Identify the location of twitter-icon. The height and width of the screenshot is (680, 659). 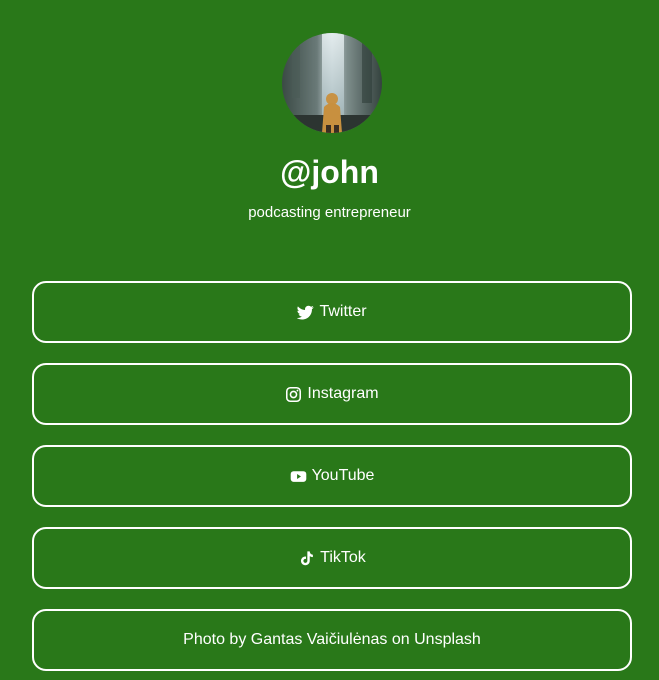
(306, 312).